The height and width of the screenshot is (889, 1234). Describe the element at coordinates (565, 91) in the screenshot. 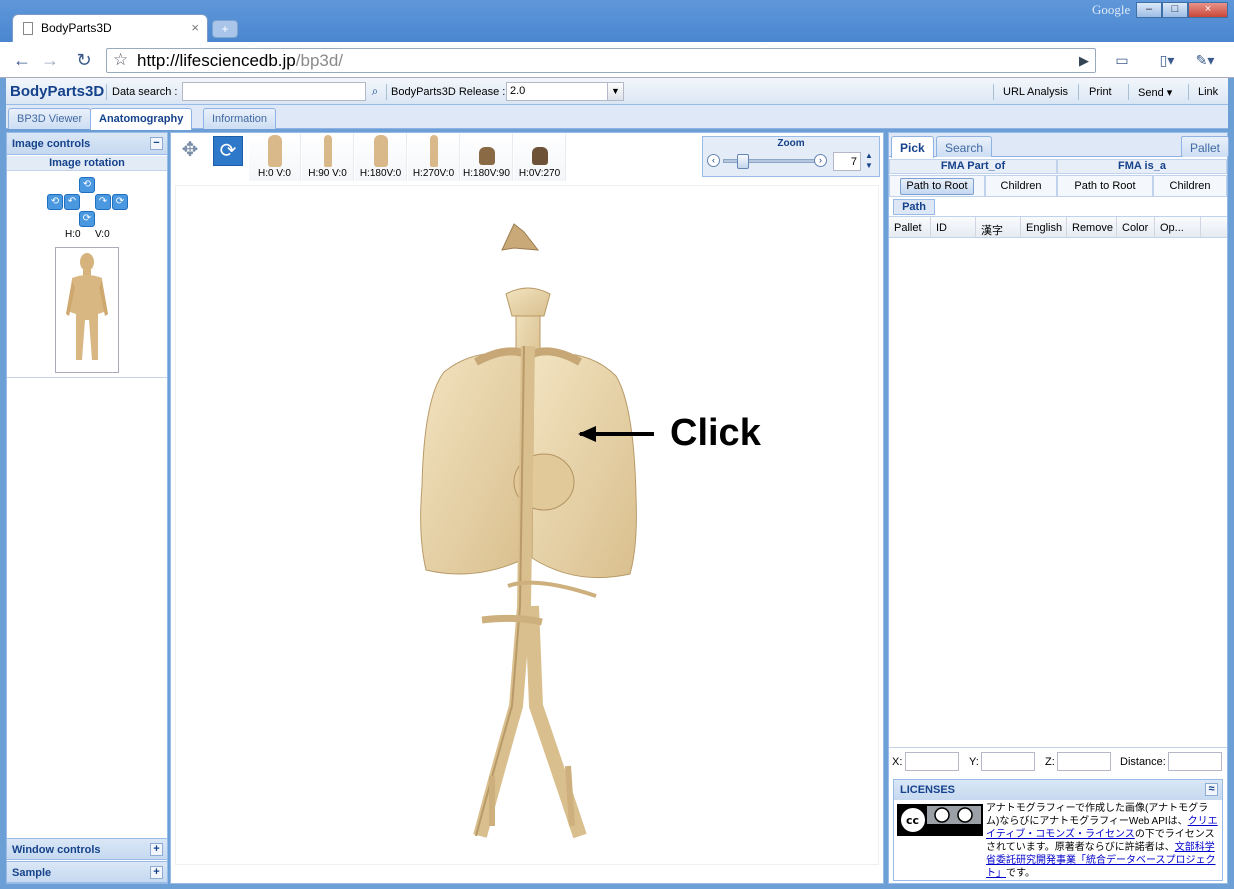

I see `release-select: 2.0 ▼` at that location.